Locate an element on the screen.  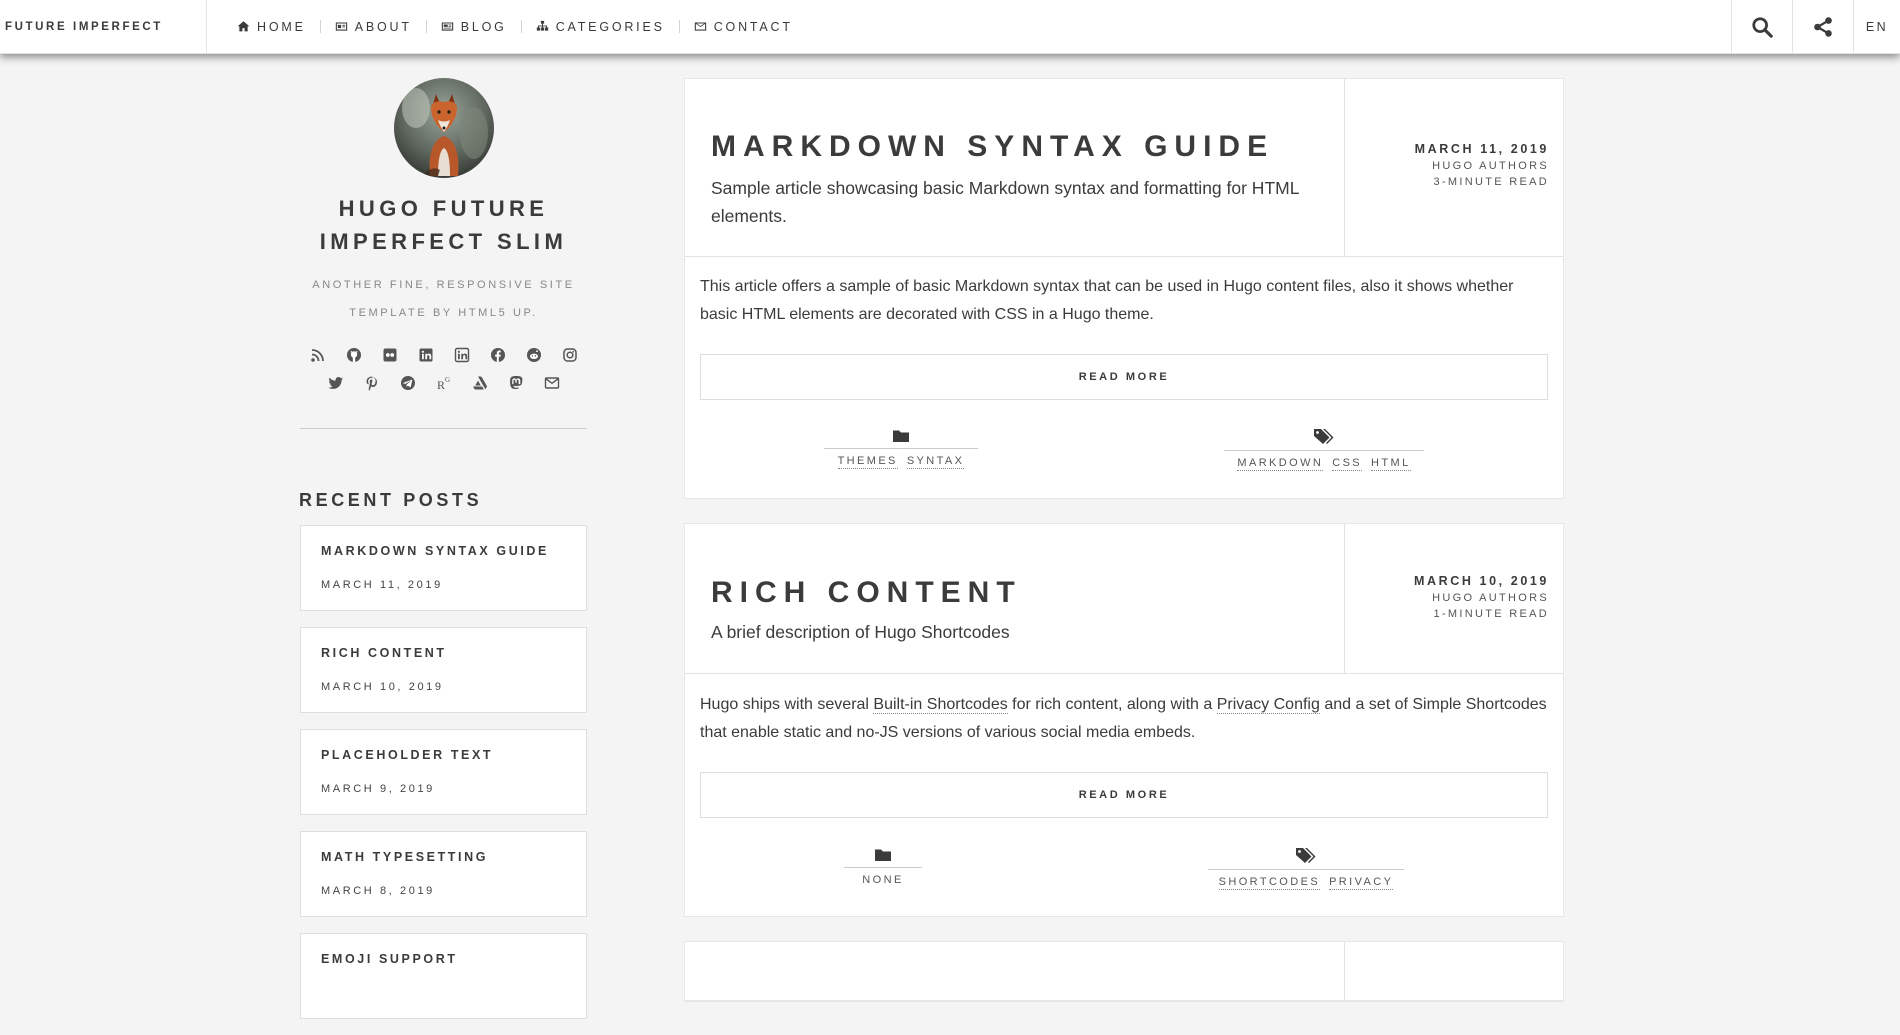
instagram-link is located at coordinates (570, 355).